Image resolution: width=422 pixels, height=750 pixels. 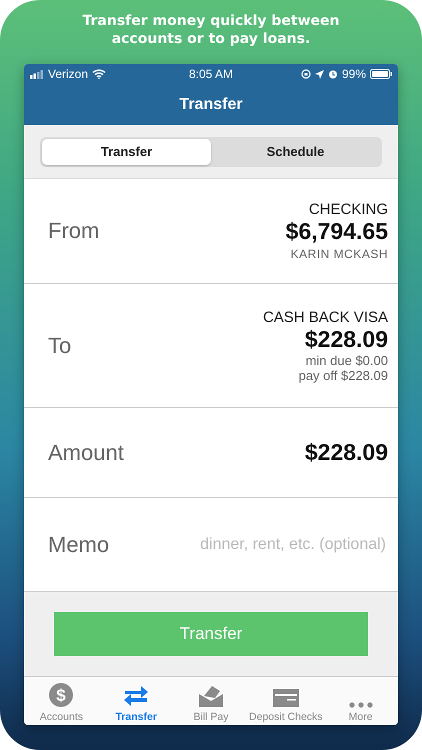 I want to click on tab-bar-item: $ Accounts, so click(x=61, y=701).